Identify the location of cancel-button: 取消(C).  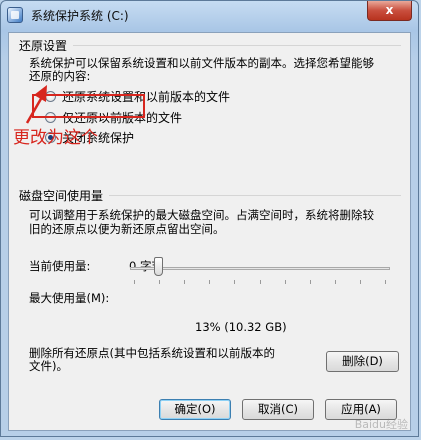
(278, 409).